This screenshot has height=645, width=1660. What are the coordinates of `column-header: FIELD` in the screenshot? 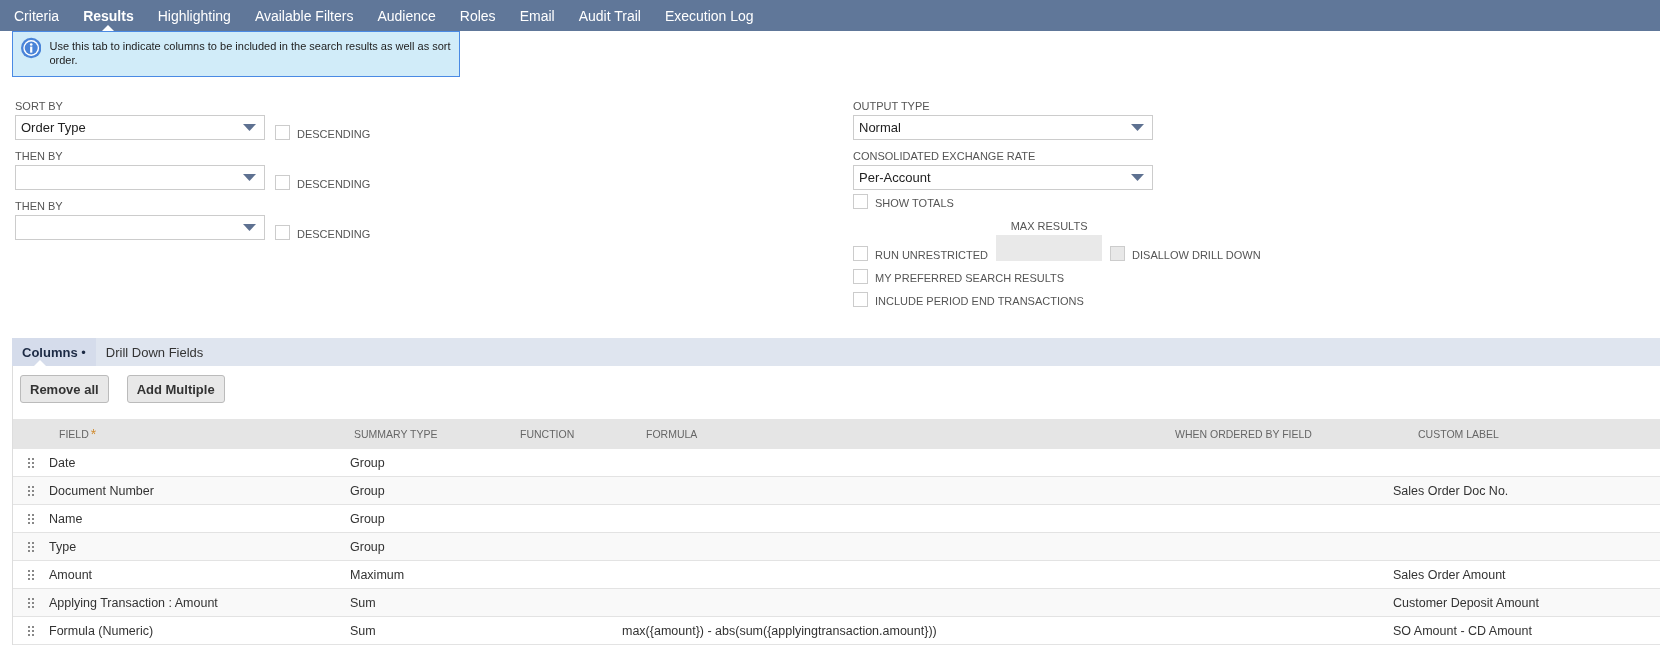 It's located at (74, 434).